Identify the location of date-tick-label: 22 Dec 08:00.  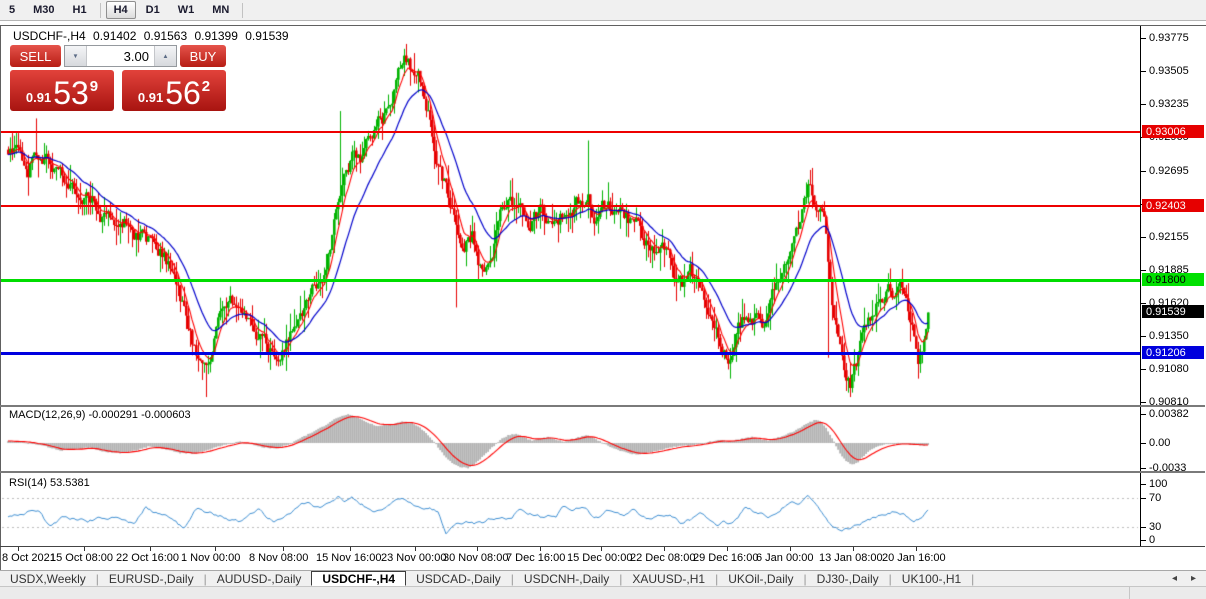
(663, 558).